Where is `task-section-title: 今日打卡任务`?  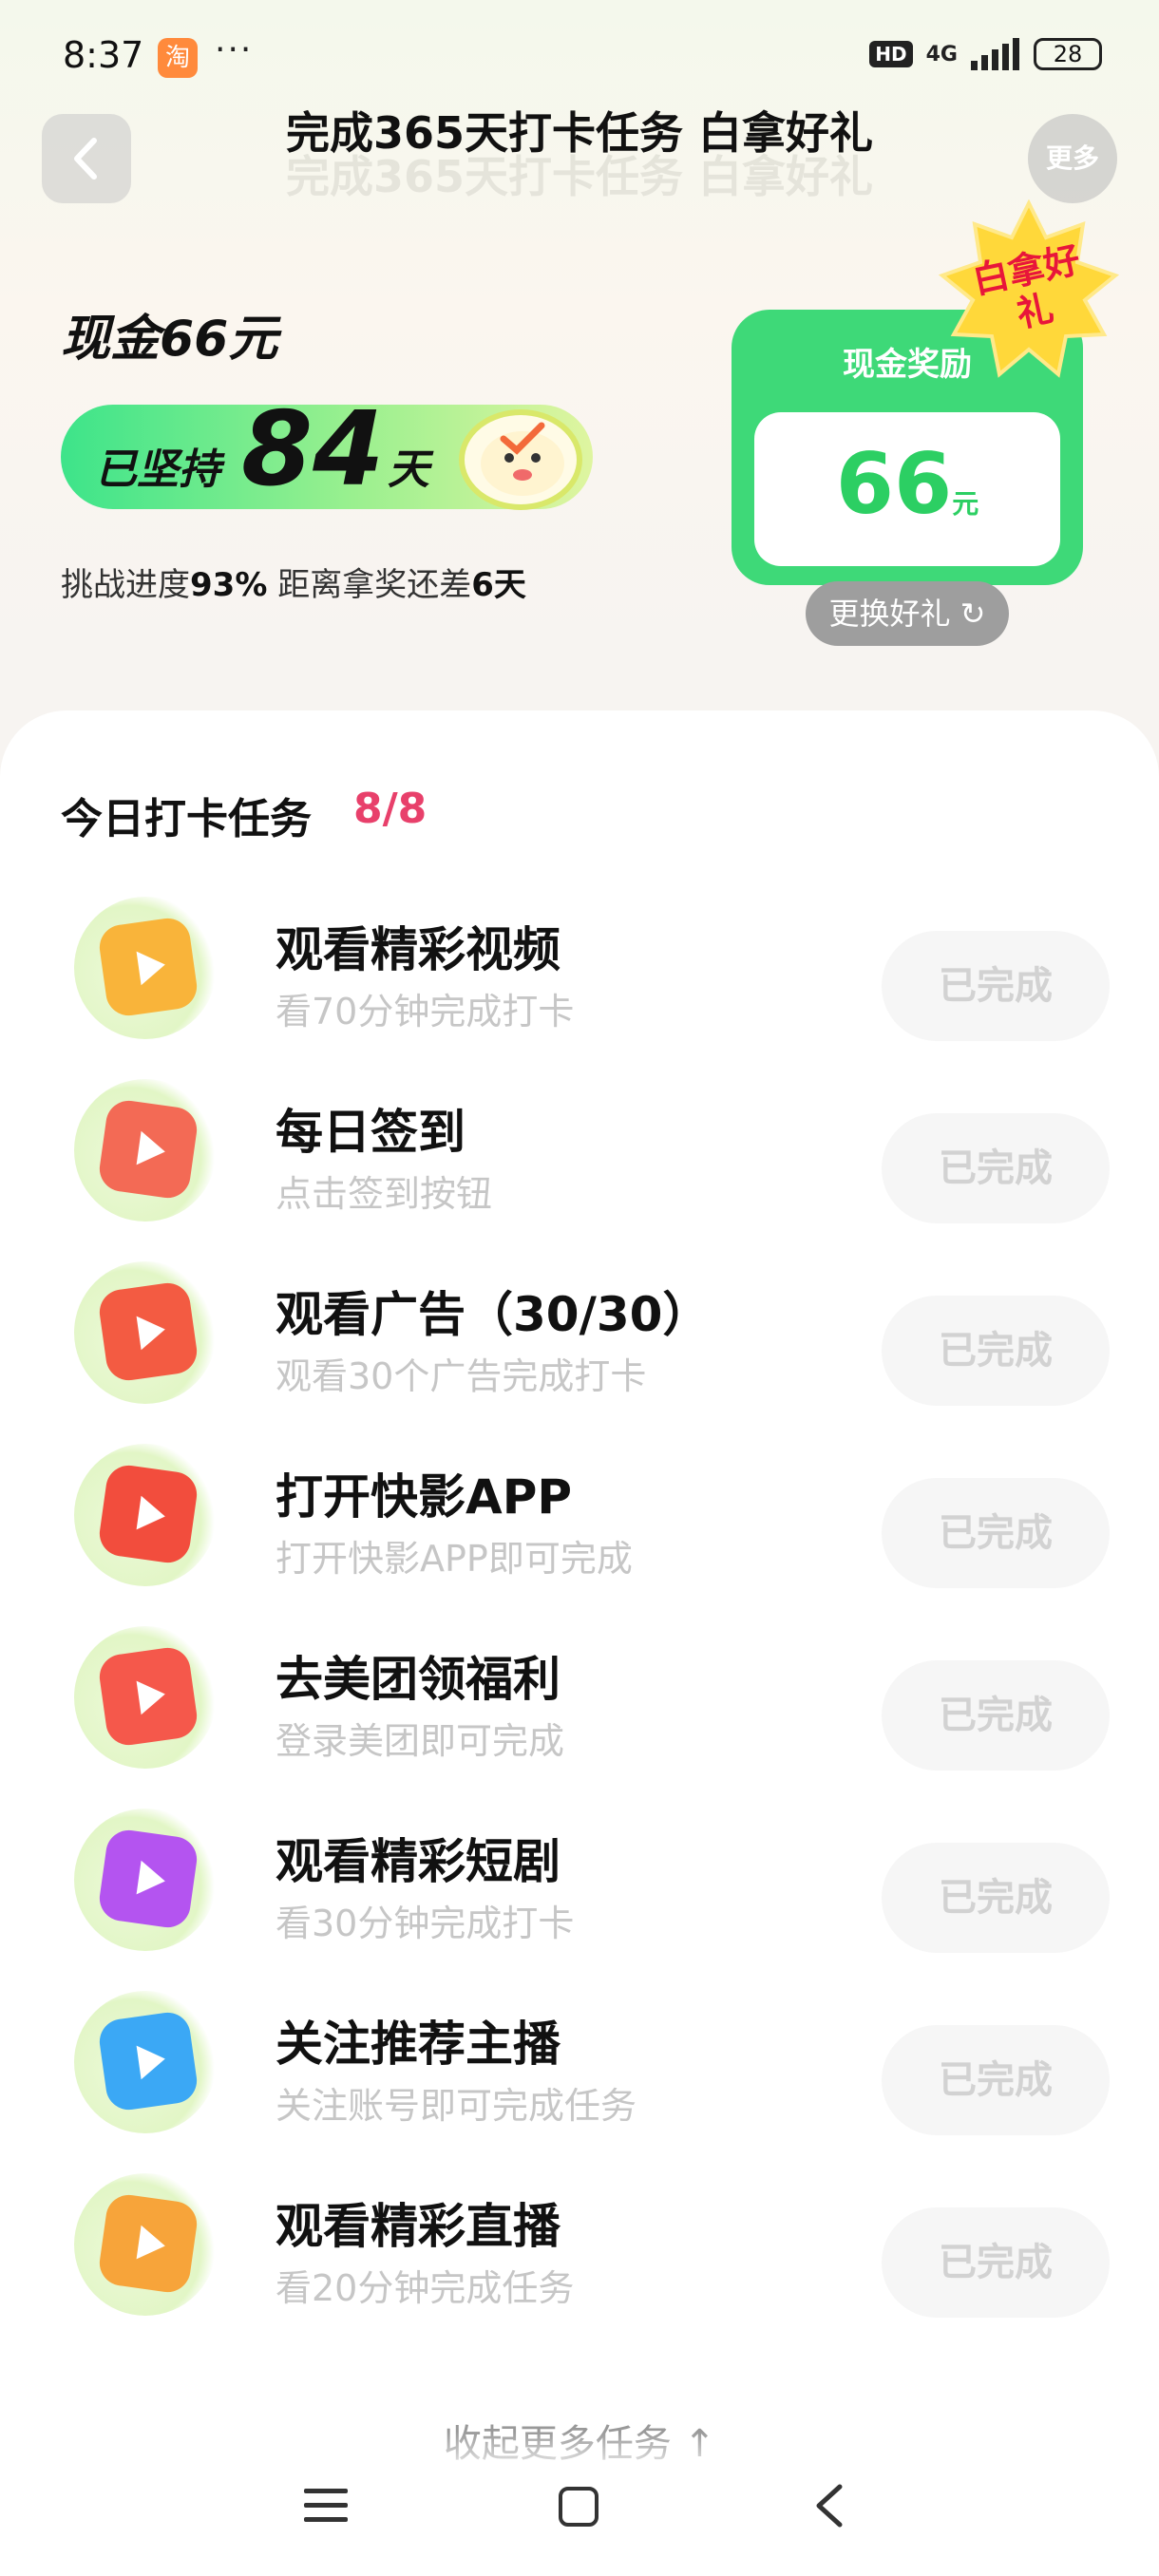
task-section-title: 今日打卡任务 is located at coordinates (186, 819).